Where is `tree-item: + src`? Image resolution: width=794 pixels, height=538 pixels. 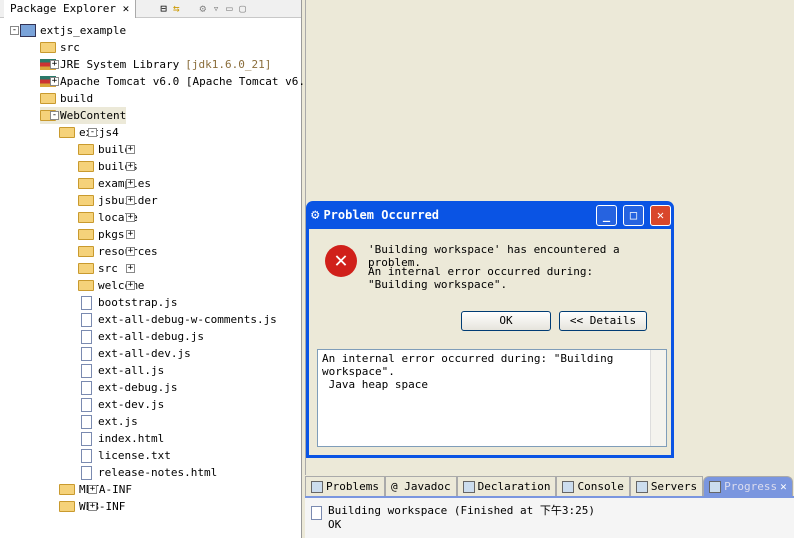 tree-item: + src is located at coordinates (106, 268).